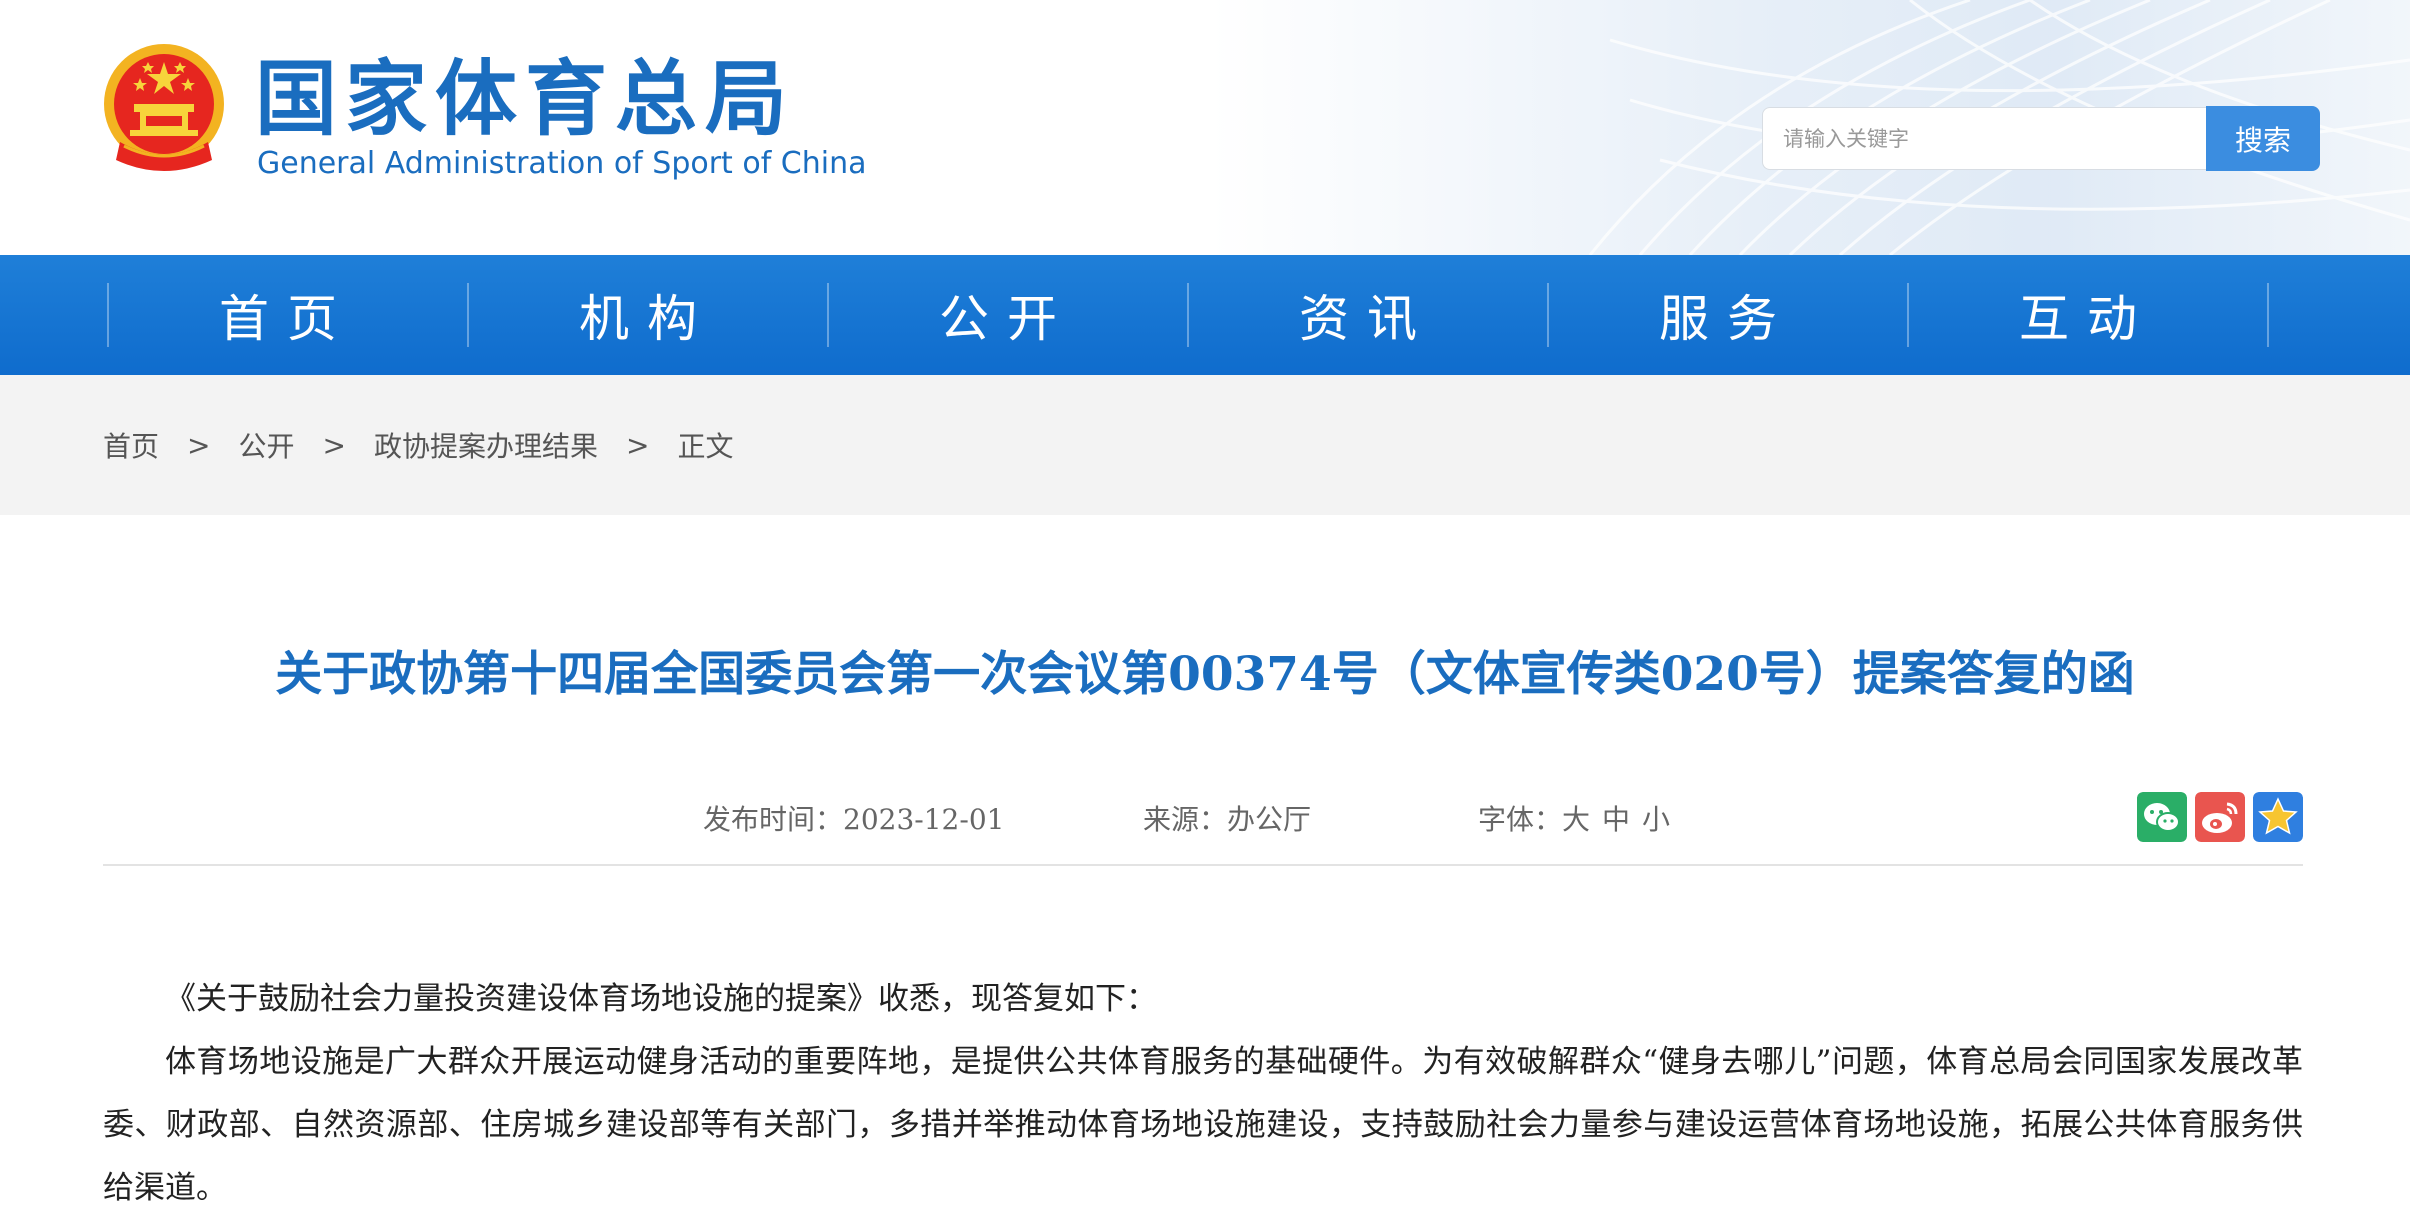  I want to click on font-size-control: 字体：大中小, so click(1574, 820).